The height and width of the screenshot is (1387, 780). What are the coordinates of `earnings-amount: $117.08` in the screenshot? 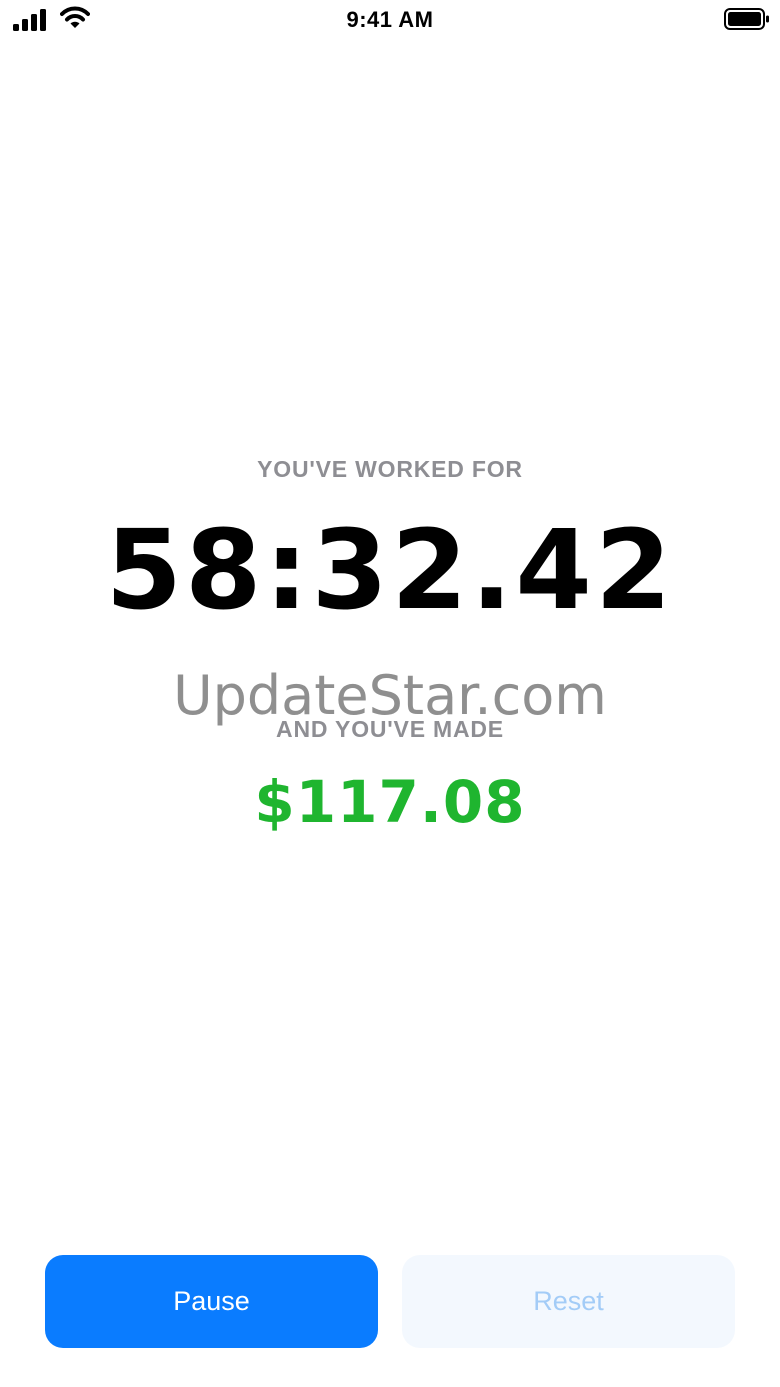 It's located at (390, 802).